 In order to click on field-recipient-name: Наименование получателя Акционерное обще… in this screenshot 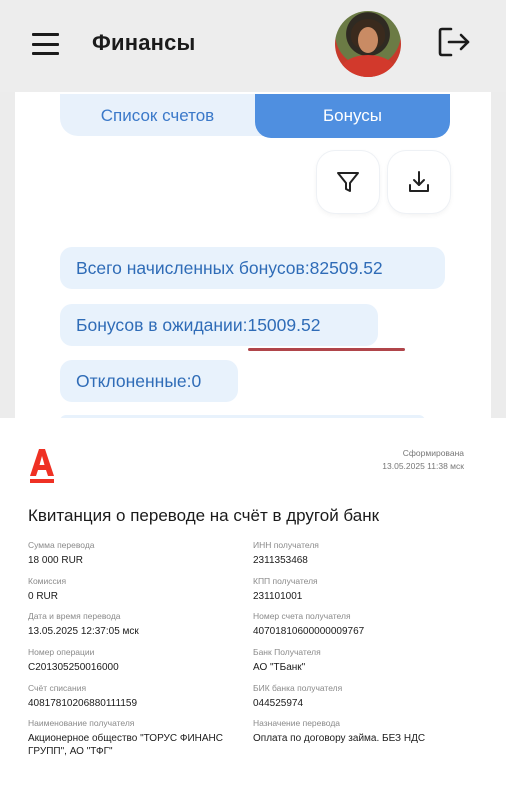, I will do `click(125, 737)`.